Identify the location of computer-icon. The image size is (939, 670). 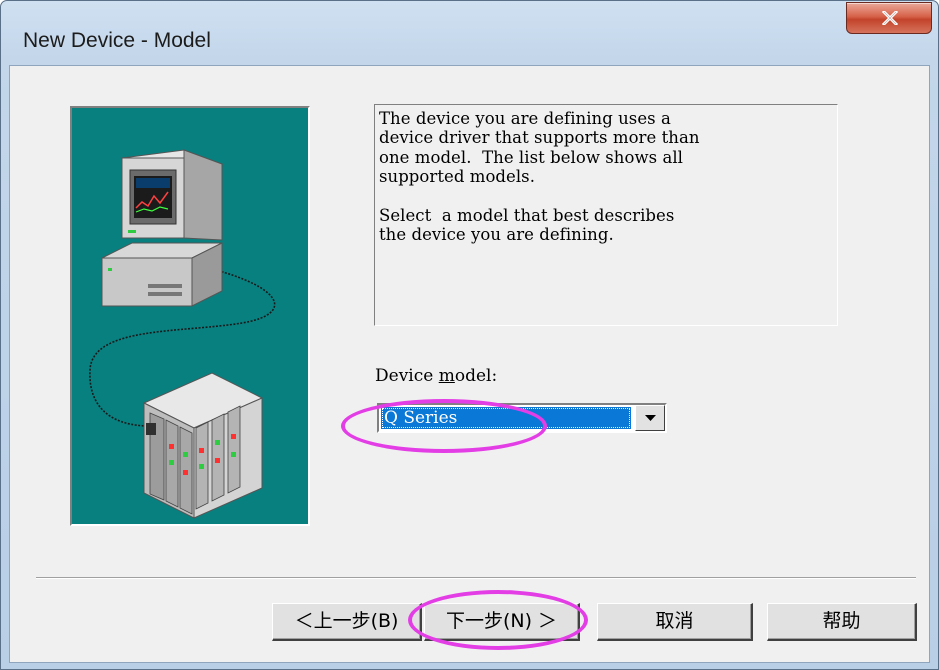
(162, 228).